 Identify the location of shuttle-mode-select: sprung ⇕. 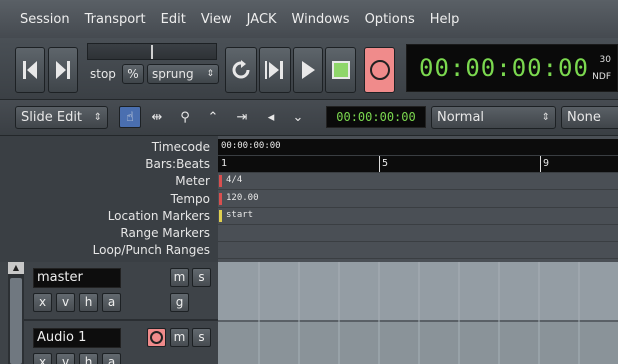
(183, 74).